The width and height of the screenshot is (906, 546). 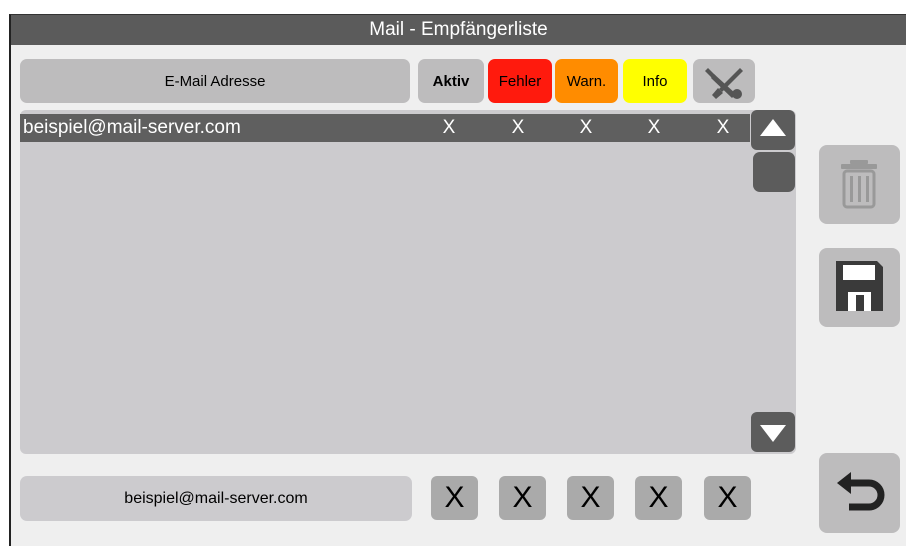 I want to click on floppy-disk-icon, so click(x=859, y=286).